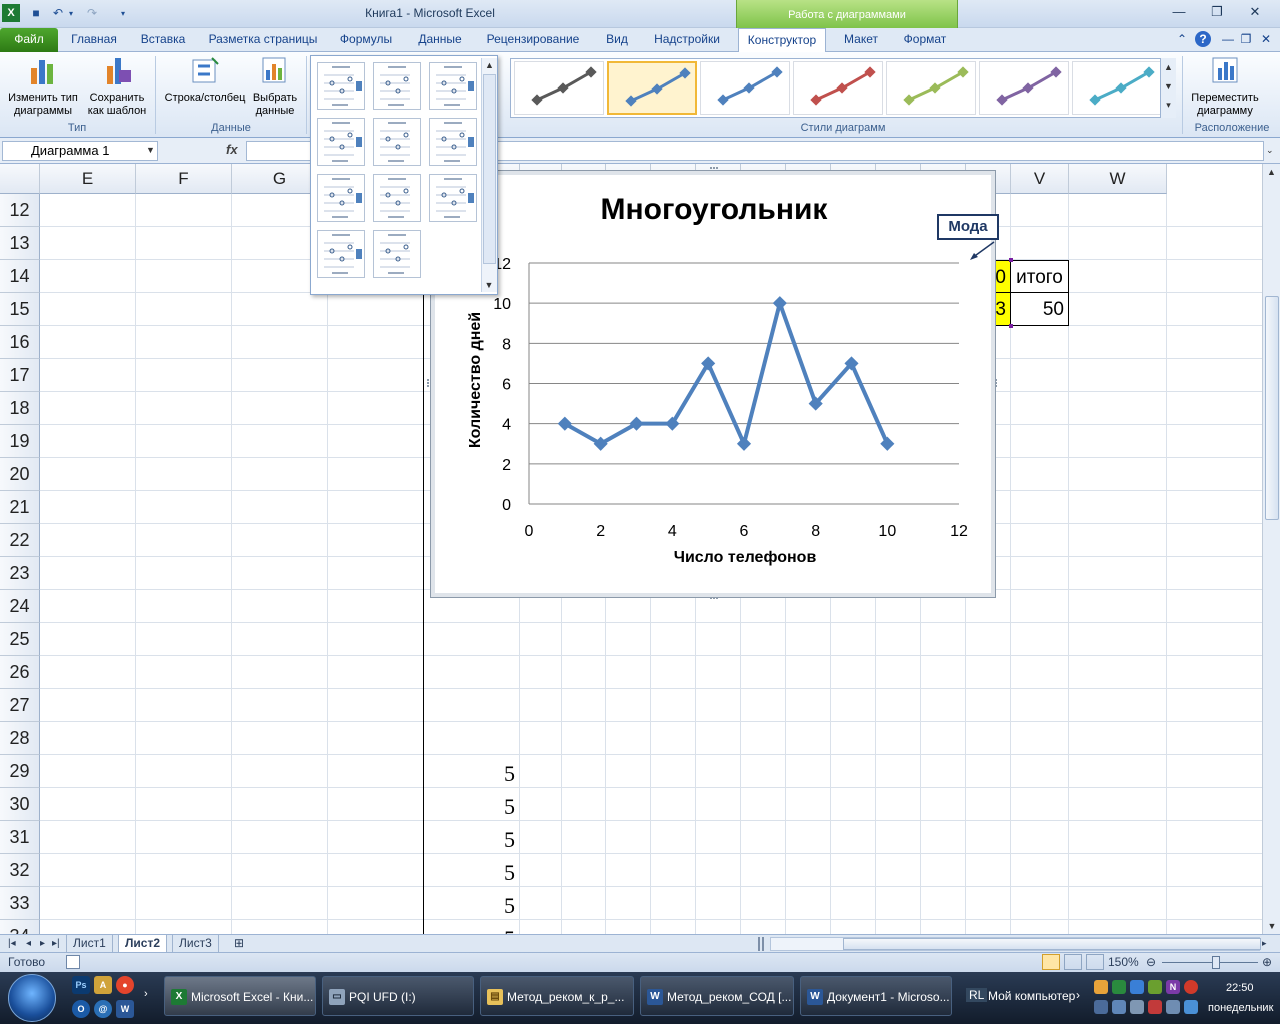  Describe the element at coordinates (1078, 995) in the screenshot. I see `toolbar-expand-icon: ›` at that location.